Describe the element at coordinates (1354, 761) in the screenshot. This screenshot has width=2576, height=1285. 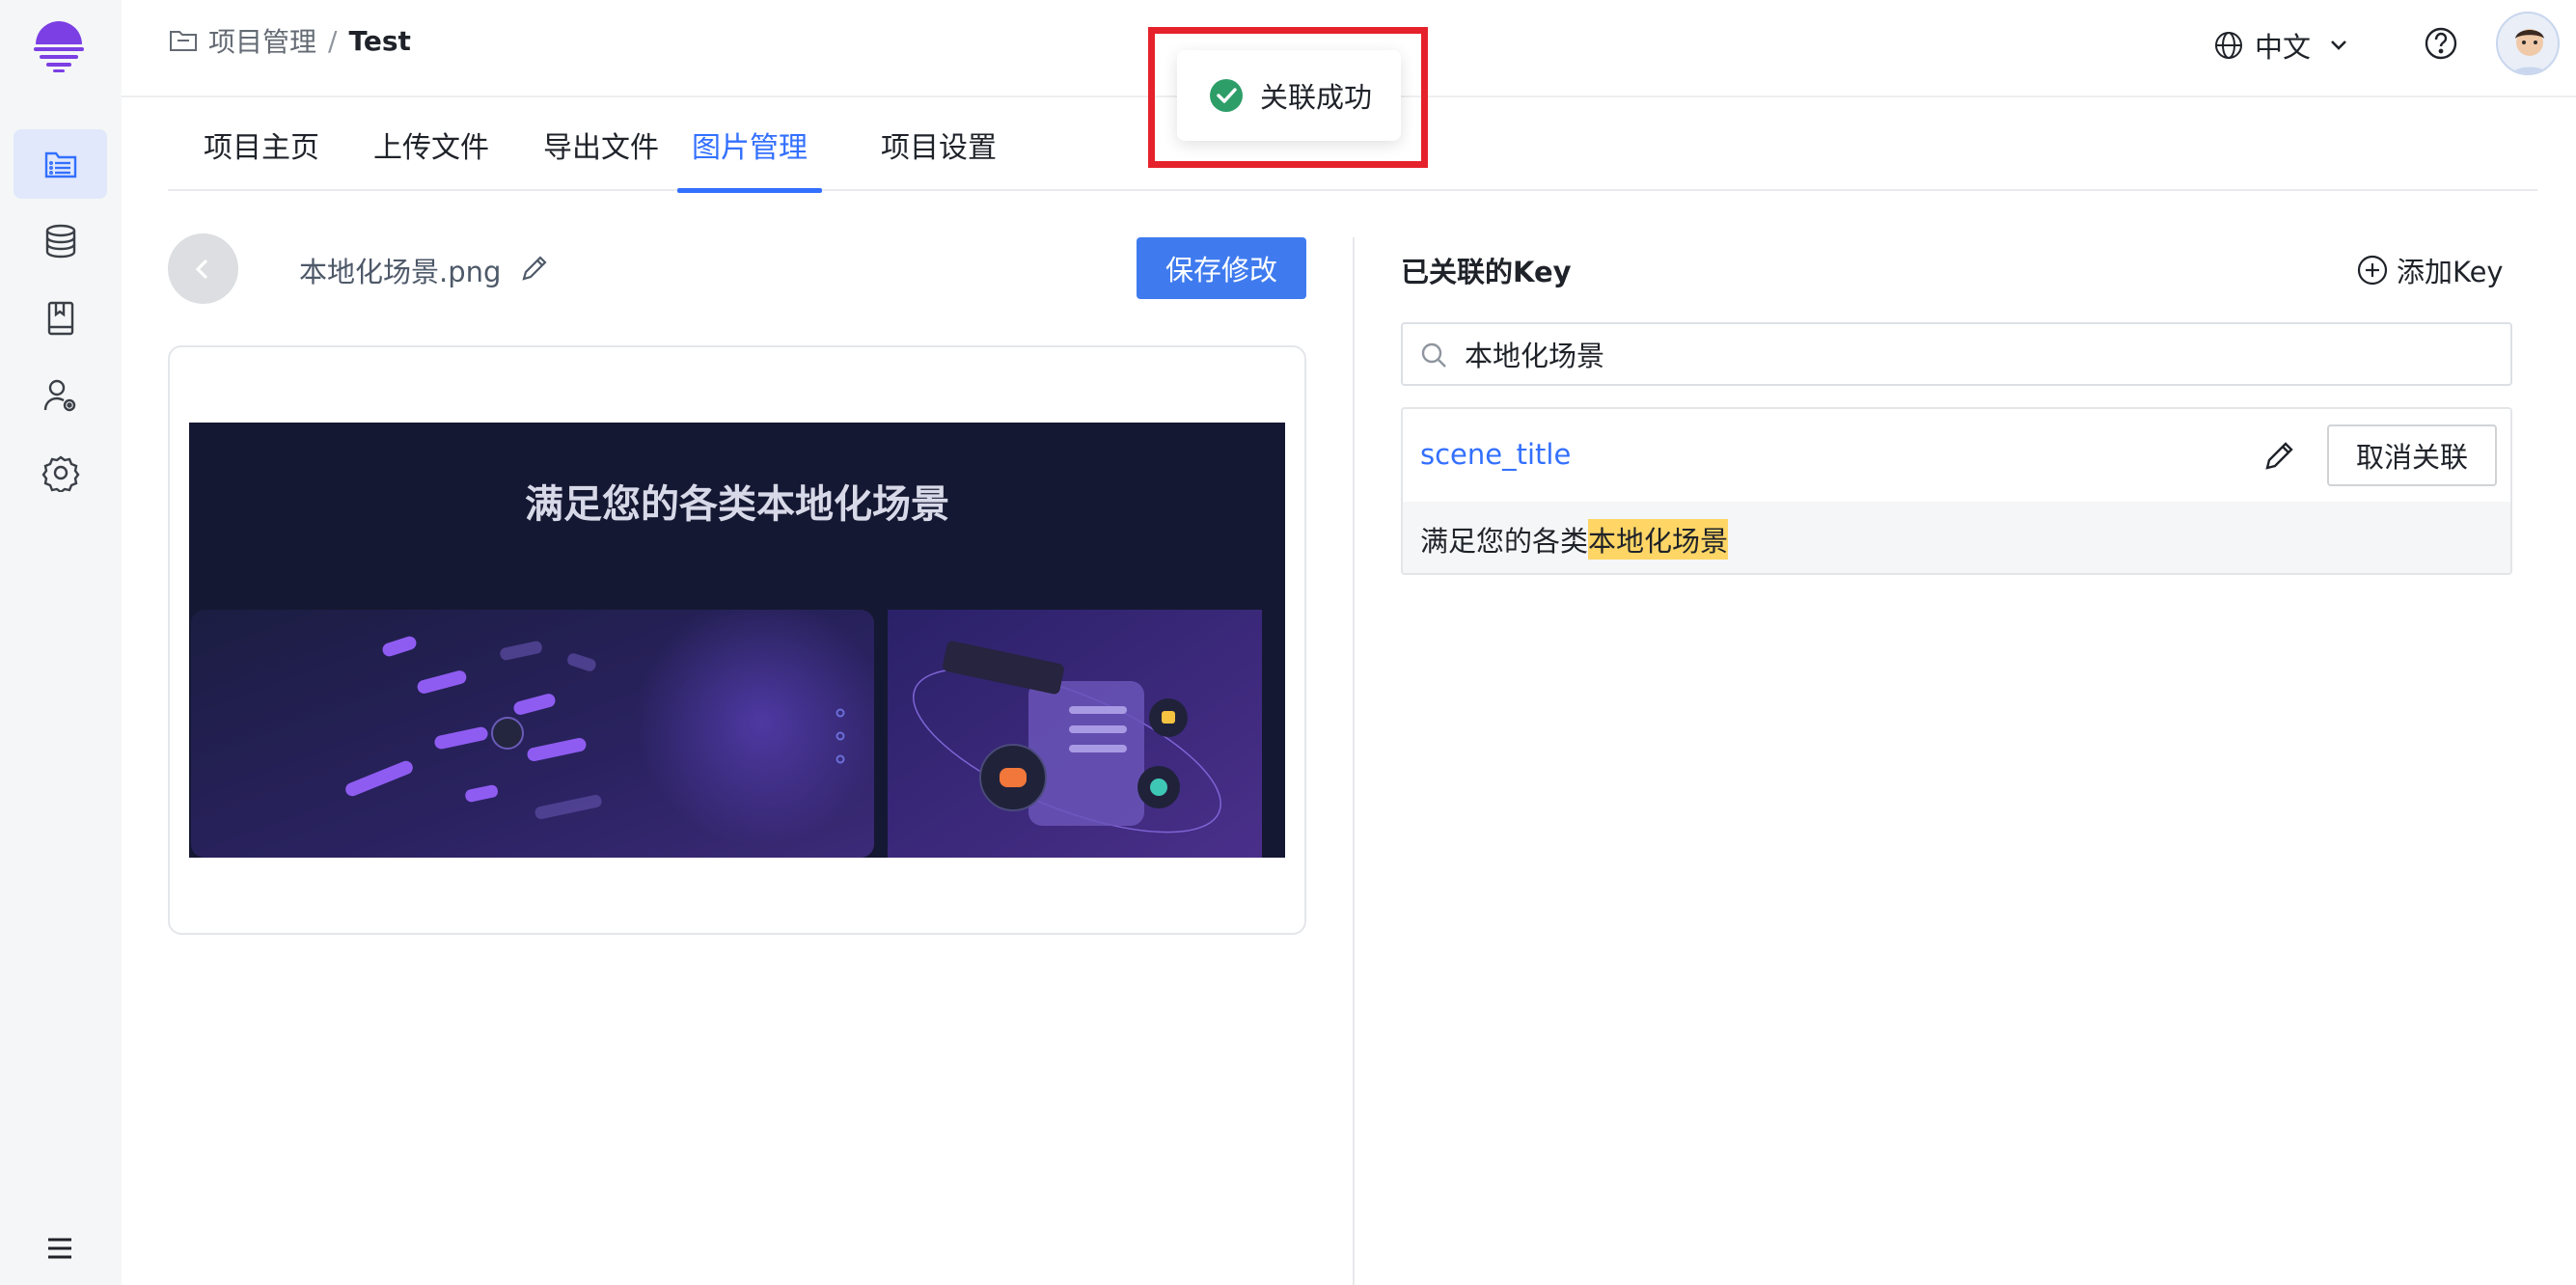
I see `panel-divider` at that location.